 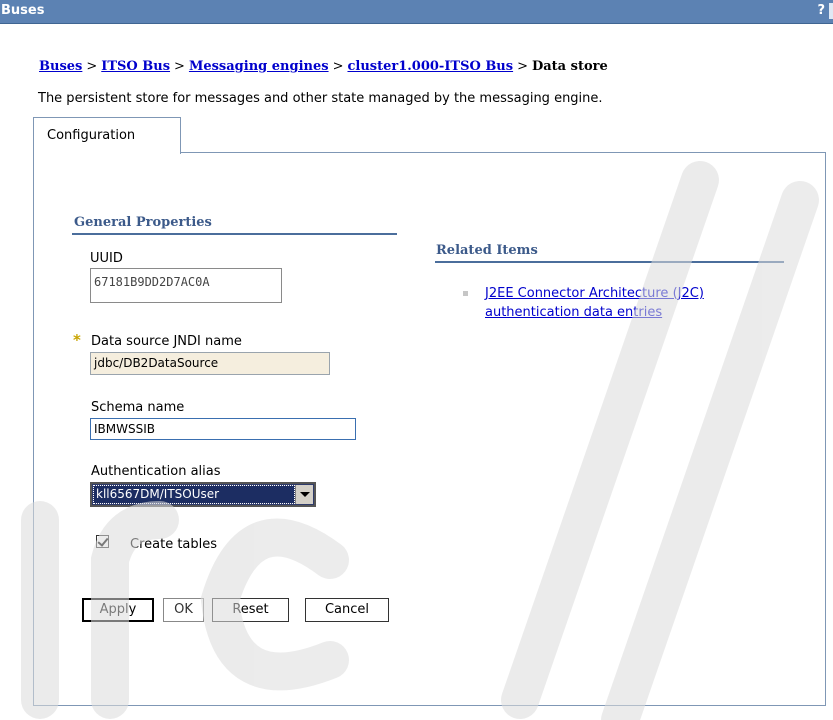 I want to click on data-source-jndi-label: Data source JNDI name, so click(x=166, y=341).